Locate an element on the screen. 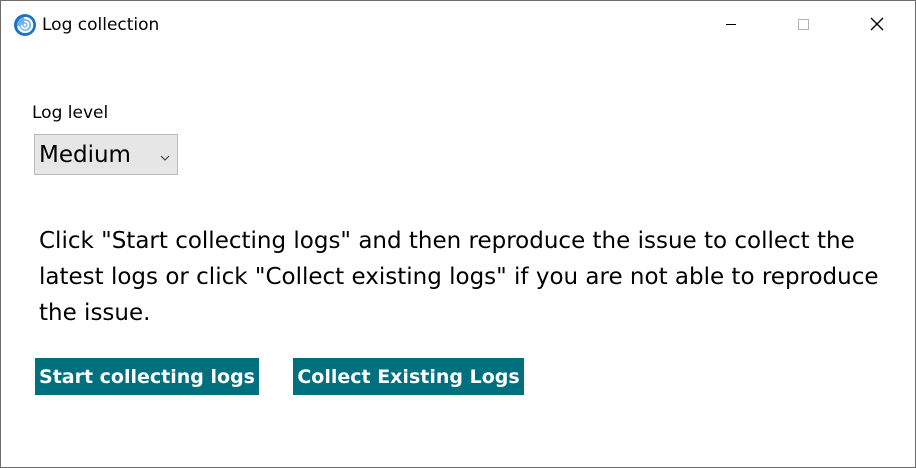 The width and height of the screenshot is (916, 468). swirl-app-icon is located at coordinates (25, 25).